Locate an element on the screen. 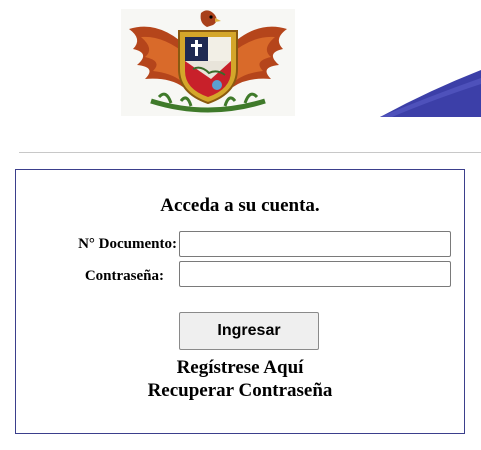  eagle-crest-icon is located at coordinates (208, 61).